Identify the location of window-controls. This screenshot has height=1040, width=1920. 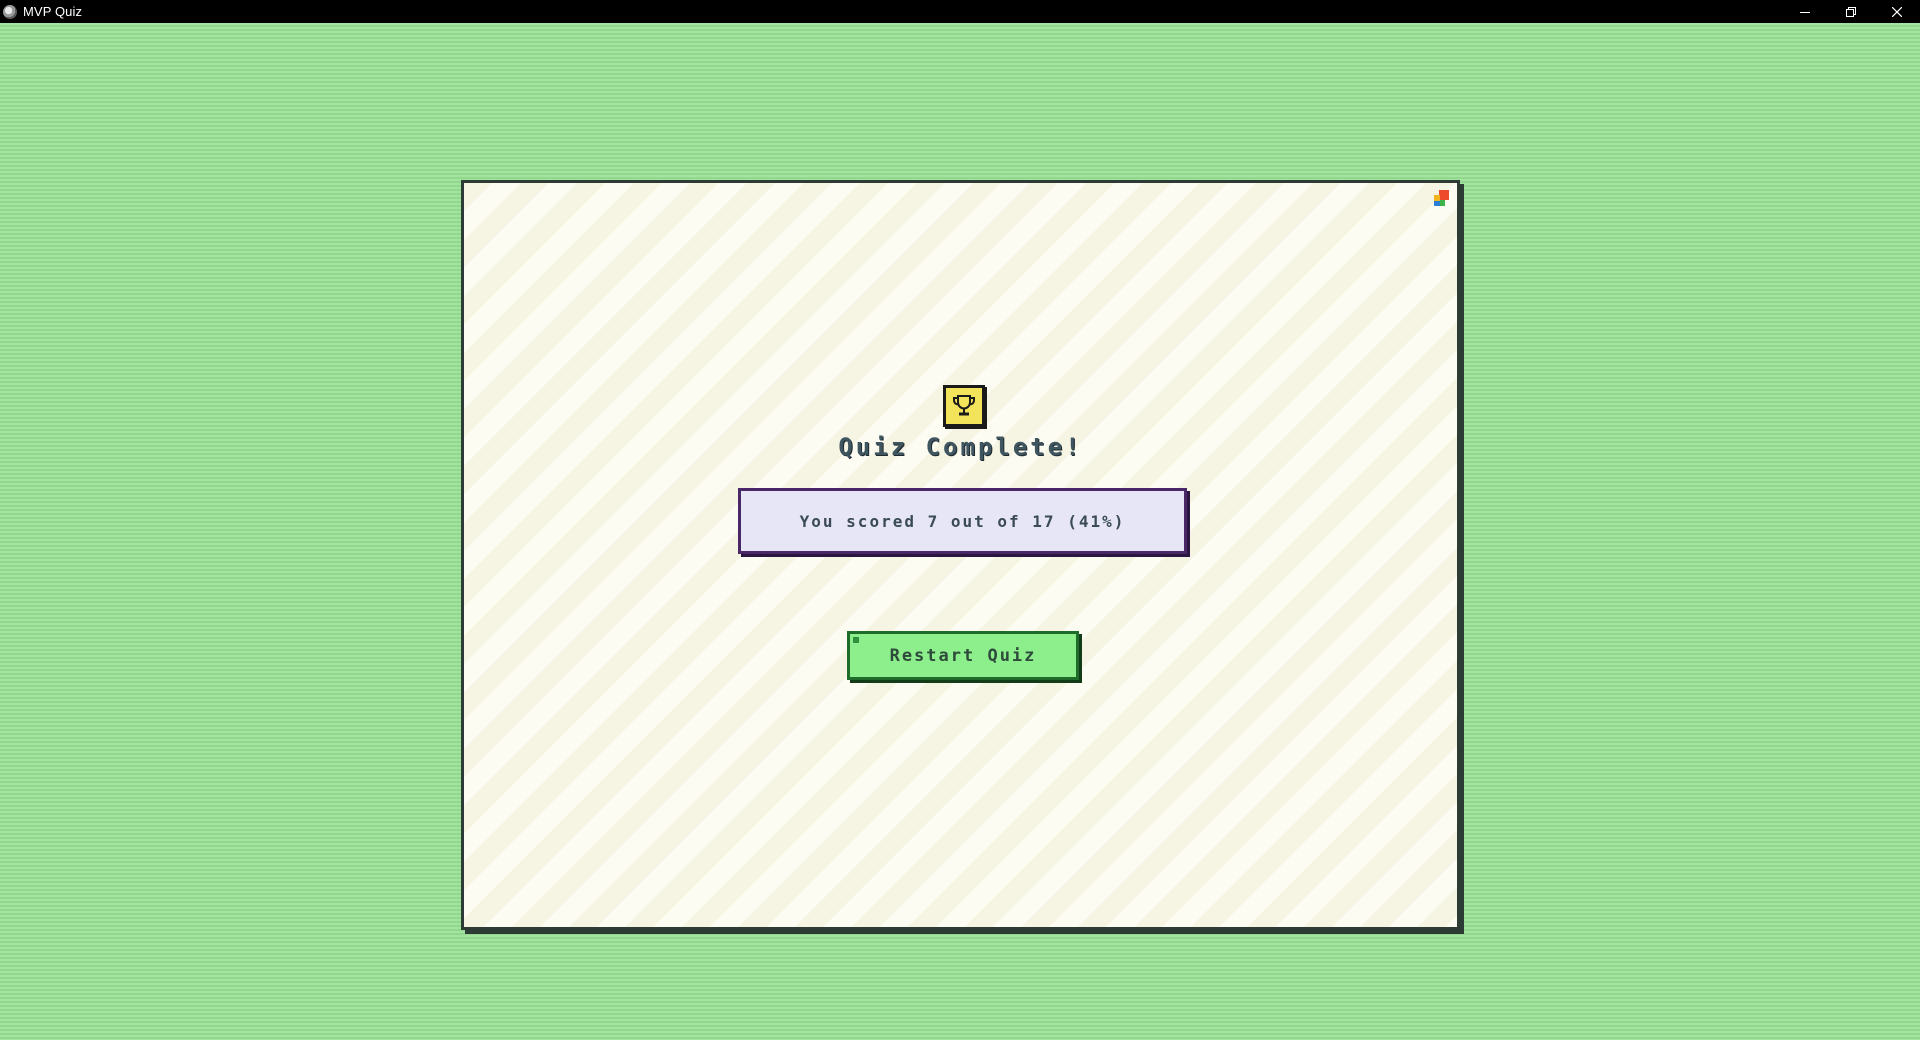
(1851, 11).